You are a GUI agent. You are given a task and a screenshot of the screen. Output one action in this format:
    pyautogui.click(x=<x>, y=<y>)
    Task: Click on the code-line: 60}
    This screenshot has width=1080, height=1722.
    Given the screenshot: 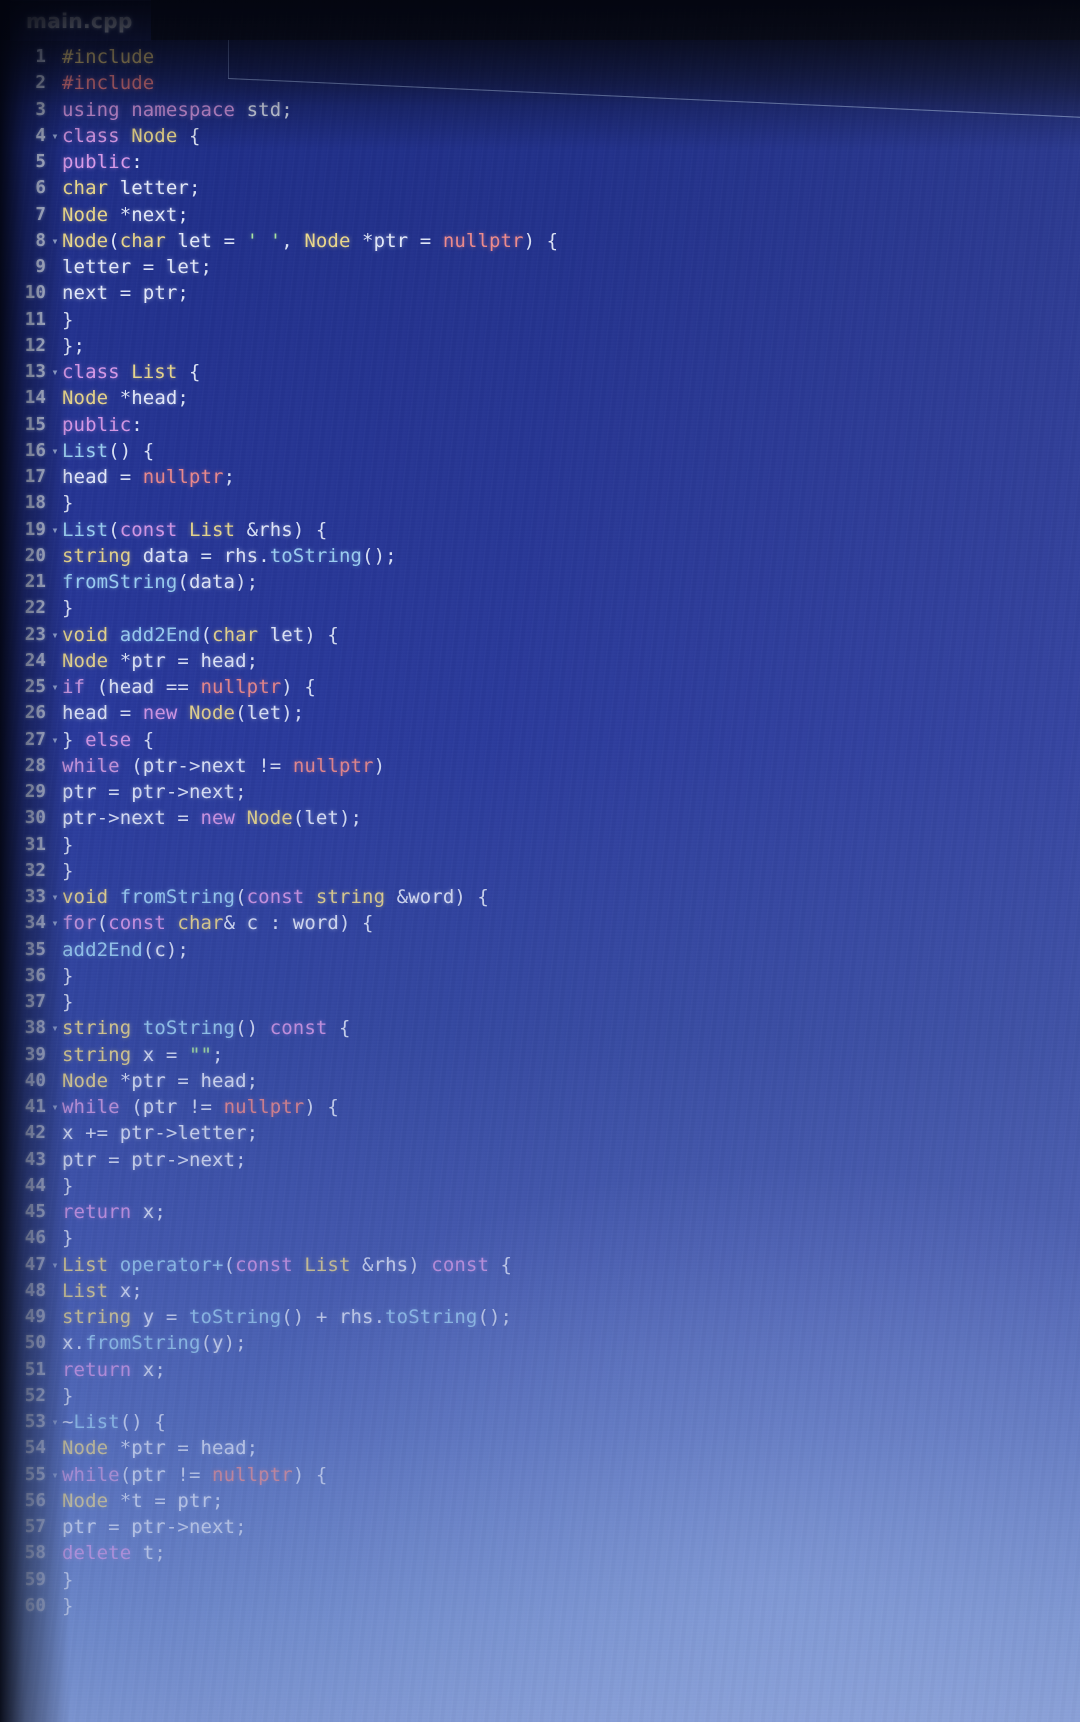 What is the action you would take?
    pyautogui.click(x=540, y=1606)
    